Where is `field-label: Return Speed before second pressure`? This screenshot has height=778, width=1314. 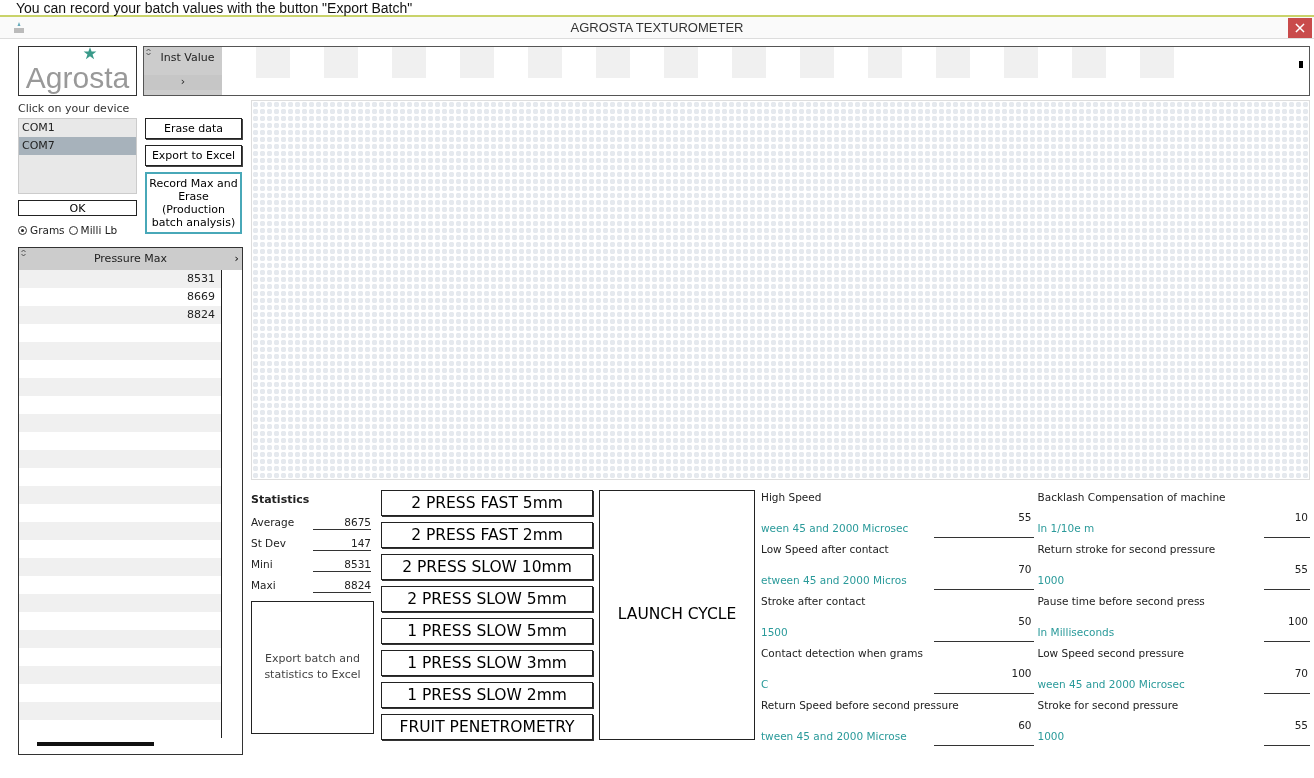 field-label: Return Speed before second pressure is located at coordinates (860, 705).